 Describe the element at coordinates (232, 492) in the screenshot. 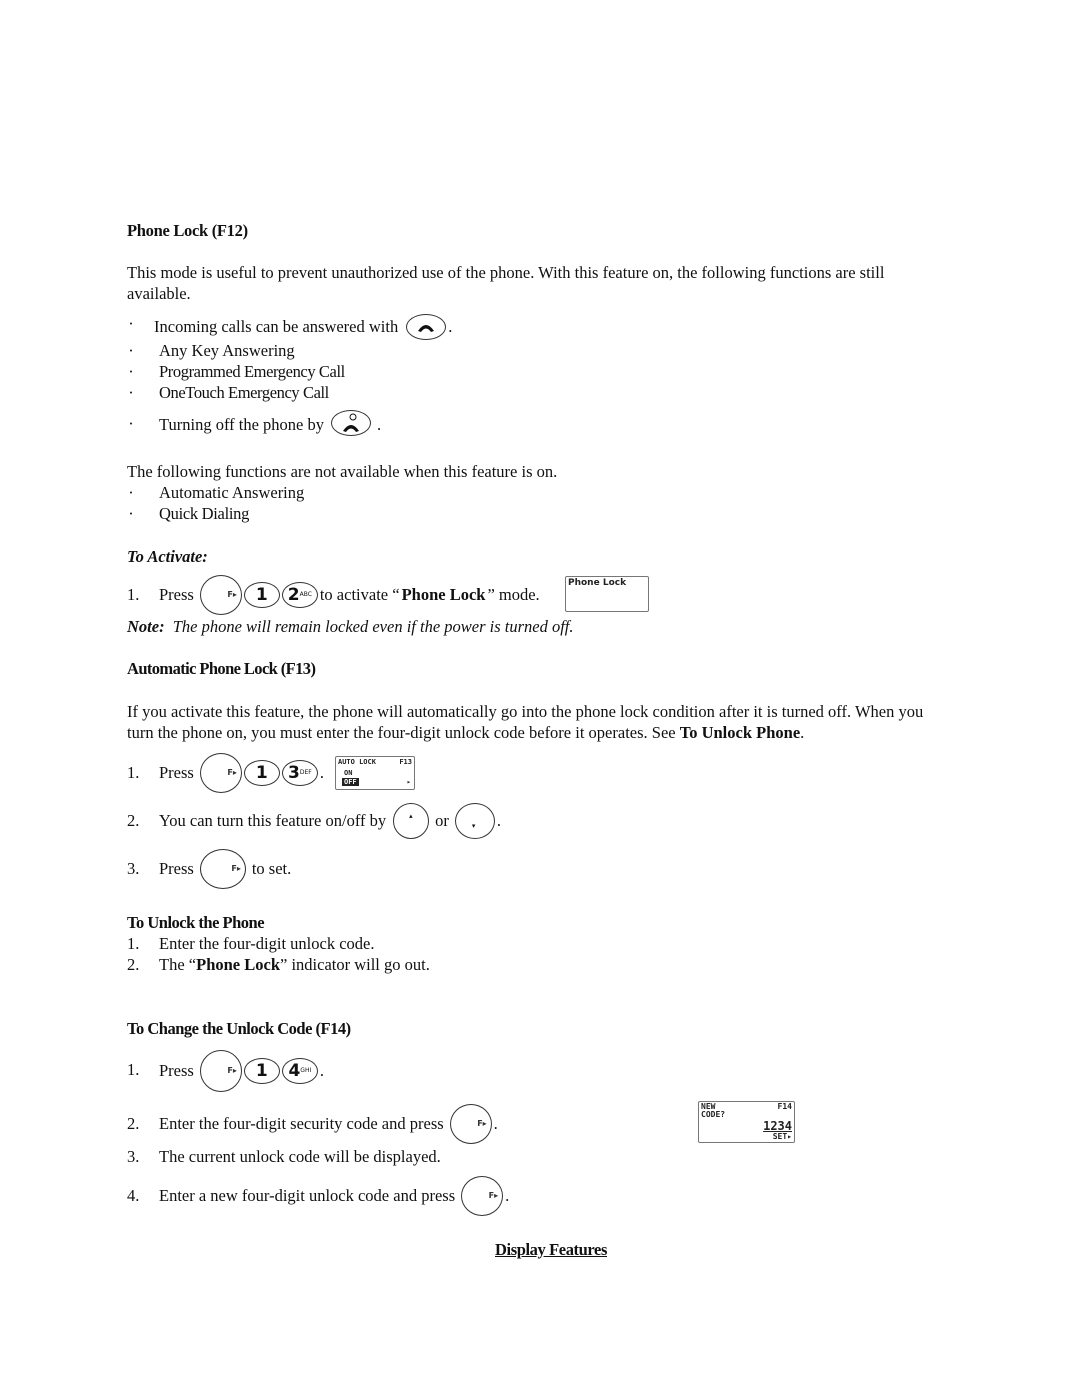

I see `list-item-text: Automatic Answering` at that location.